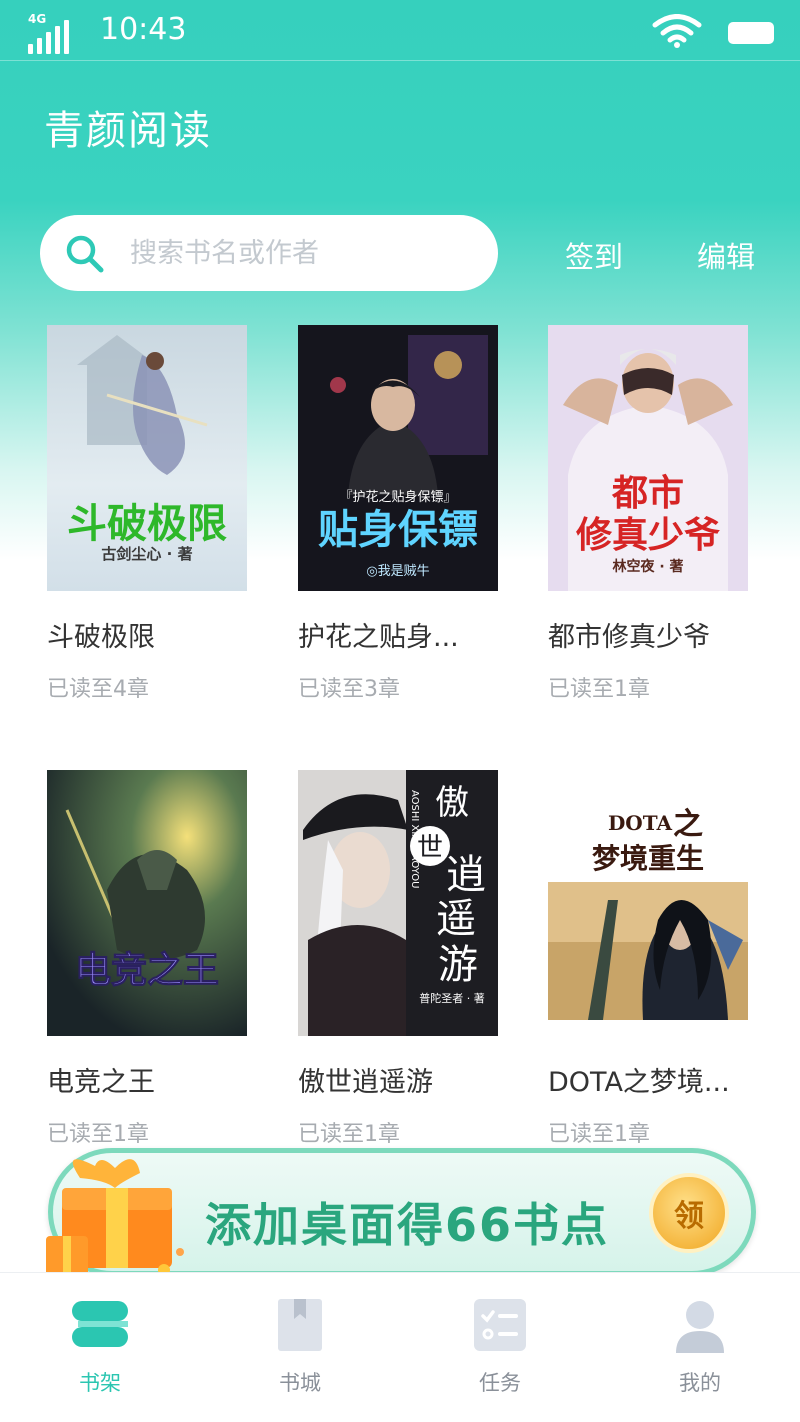  I want to click on network-type: 4G, so click(37, 19).